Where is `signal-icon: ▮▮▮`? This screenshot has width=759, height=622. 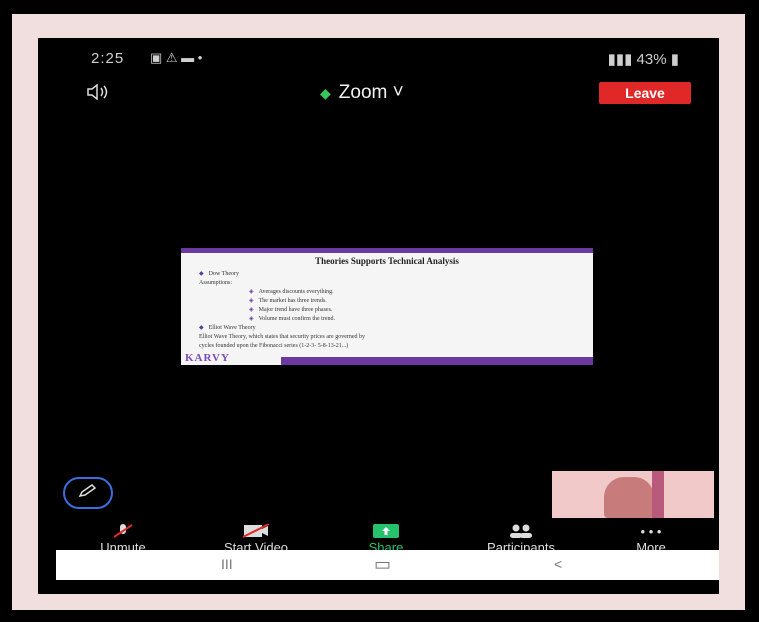 signal-icon: ▮▮▮ is located at coordinates (622, 59).